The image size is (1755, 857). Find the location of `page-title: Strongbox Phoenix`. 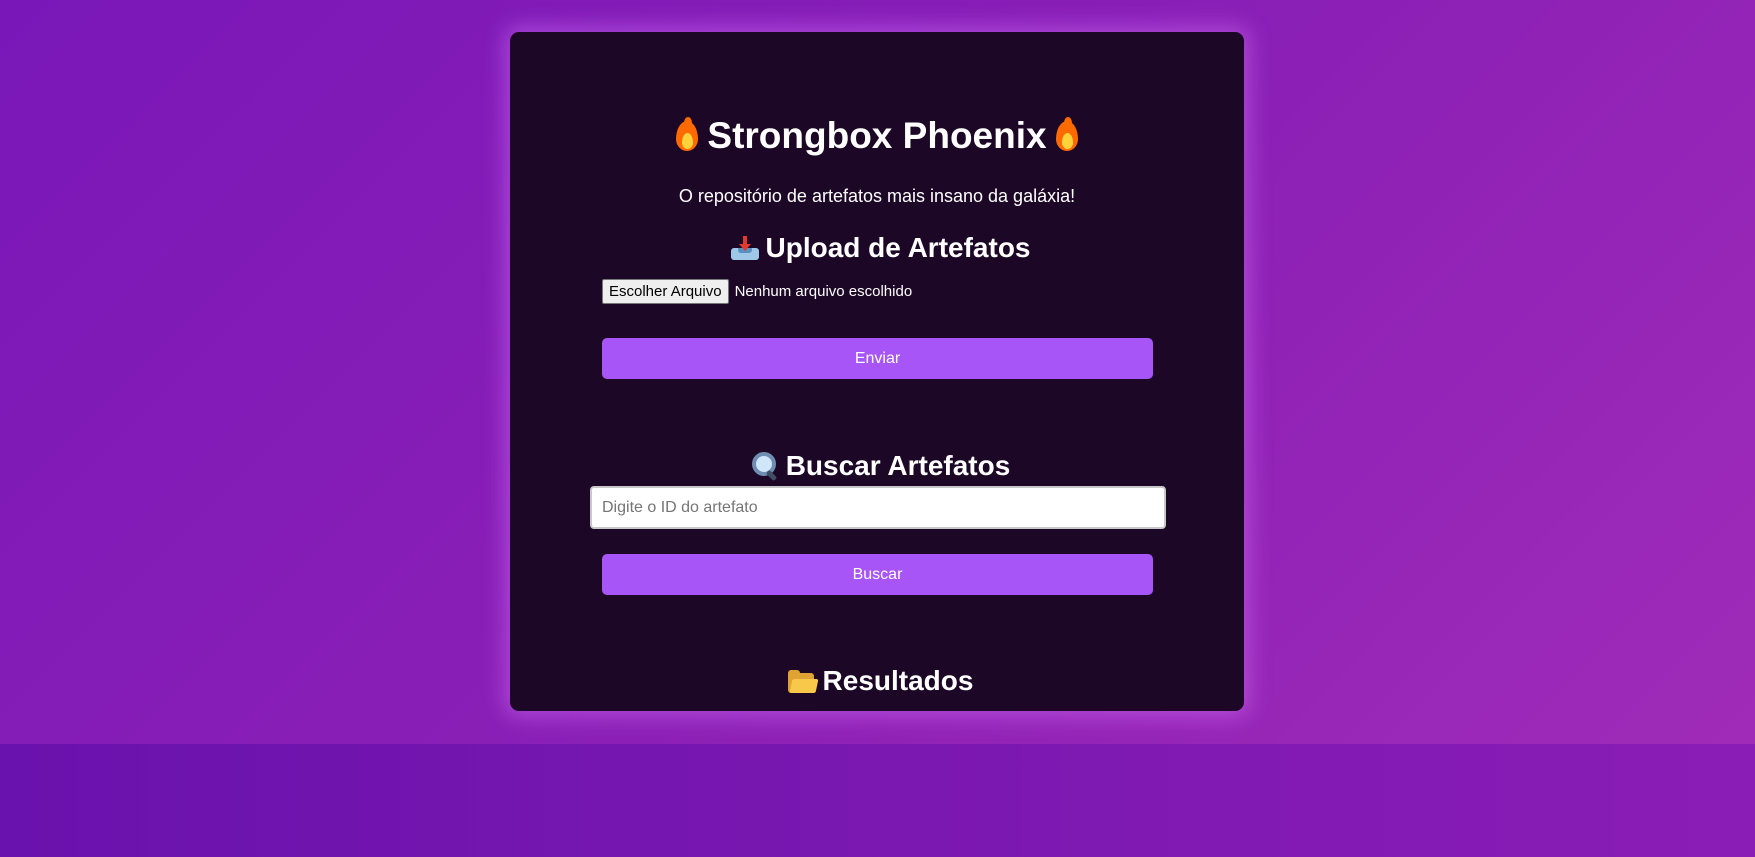

page-title: Strongbox Phoenix is located at coordinates (877, 136).